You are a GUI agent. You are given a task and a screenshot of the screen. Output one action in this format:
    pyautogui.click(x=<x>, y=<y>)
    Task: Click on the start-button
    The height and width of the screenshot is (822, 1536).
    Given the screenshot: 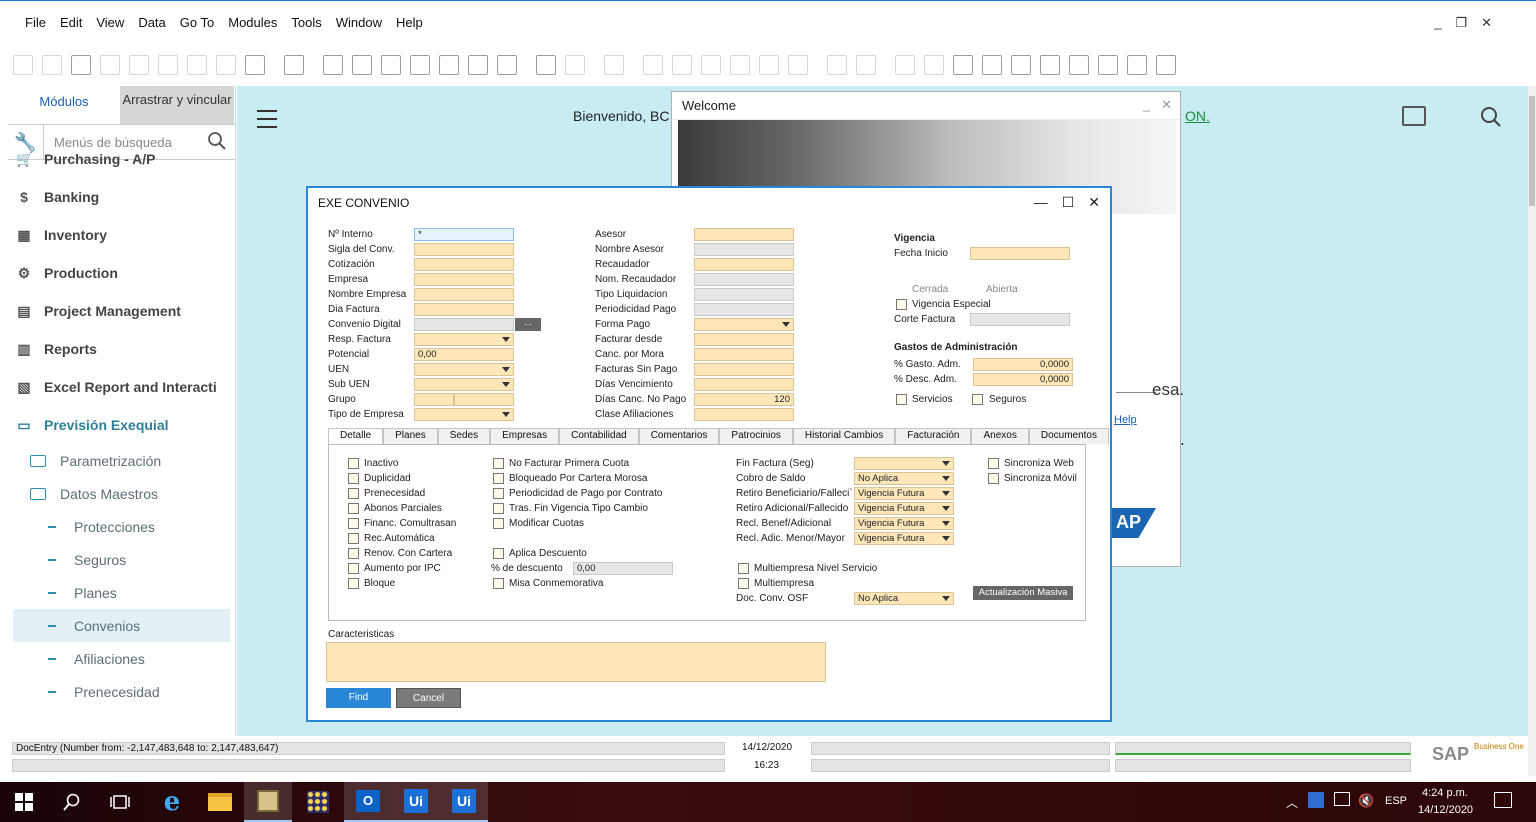 What is the action you would take?
    pyautogui.click(x=24, y=802)
    